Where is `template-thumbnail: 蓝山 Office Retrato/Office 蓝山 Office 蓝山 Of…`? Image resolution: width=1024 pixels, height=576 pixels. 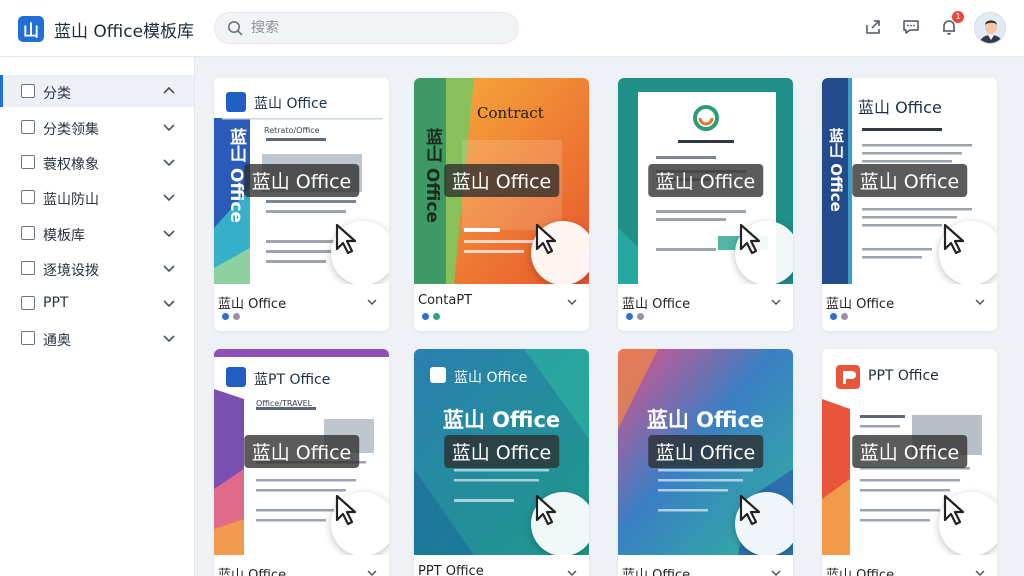 template-thumbnail: 蓝山 Office Retrato/Office 蓝山 Office 蓝山 Of… is located at coordinates (301, 181).